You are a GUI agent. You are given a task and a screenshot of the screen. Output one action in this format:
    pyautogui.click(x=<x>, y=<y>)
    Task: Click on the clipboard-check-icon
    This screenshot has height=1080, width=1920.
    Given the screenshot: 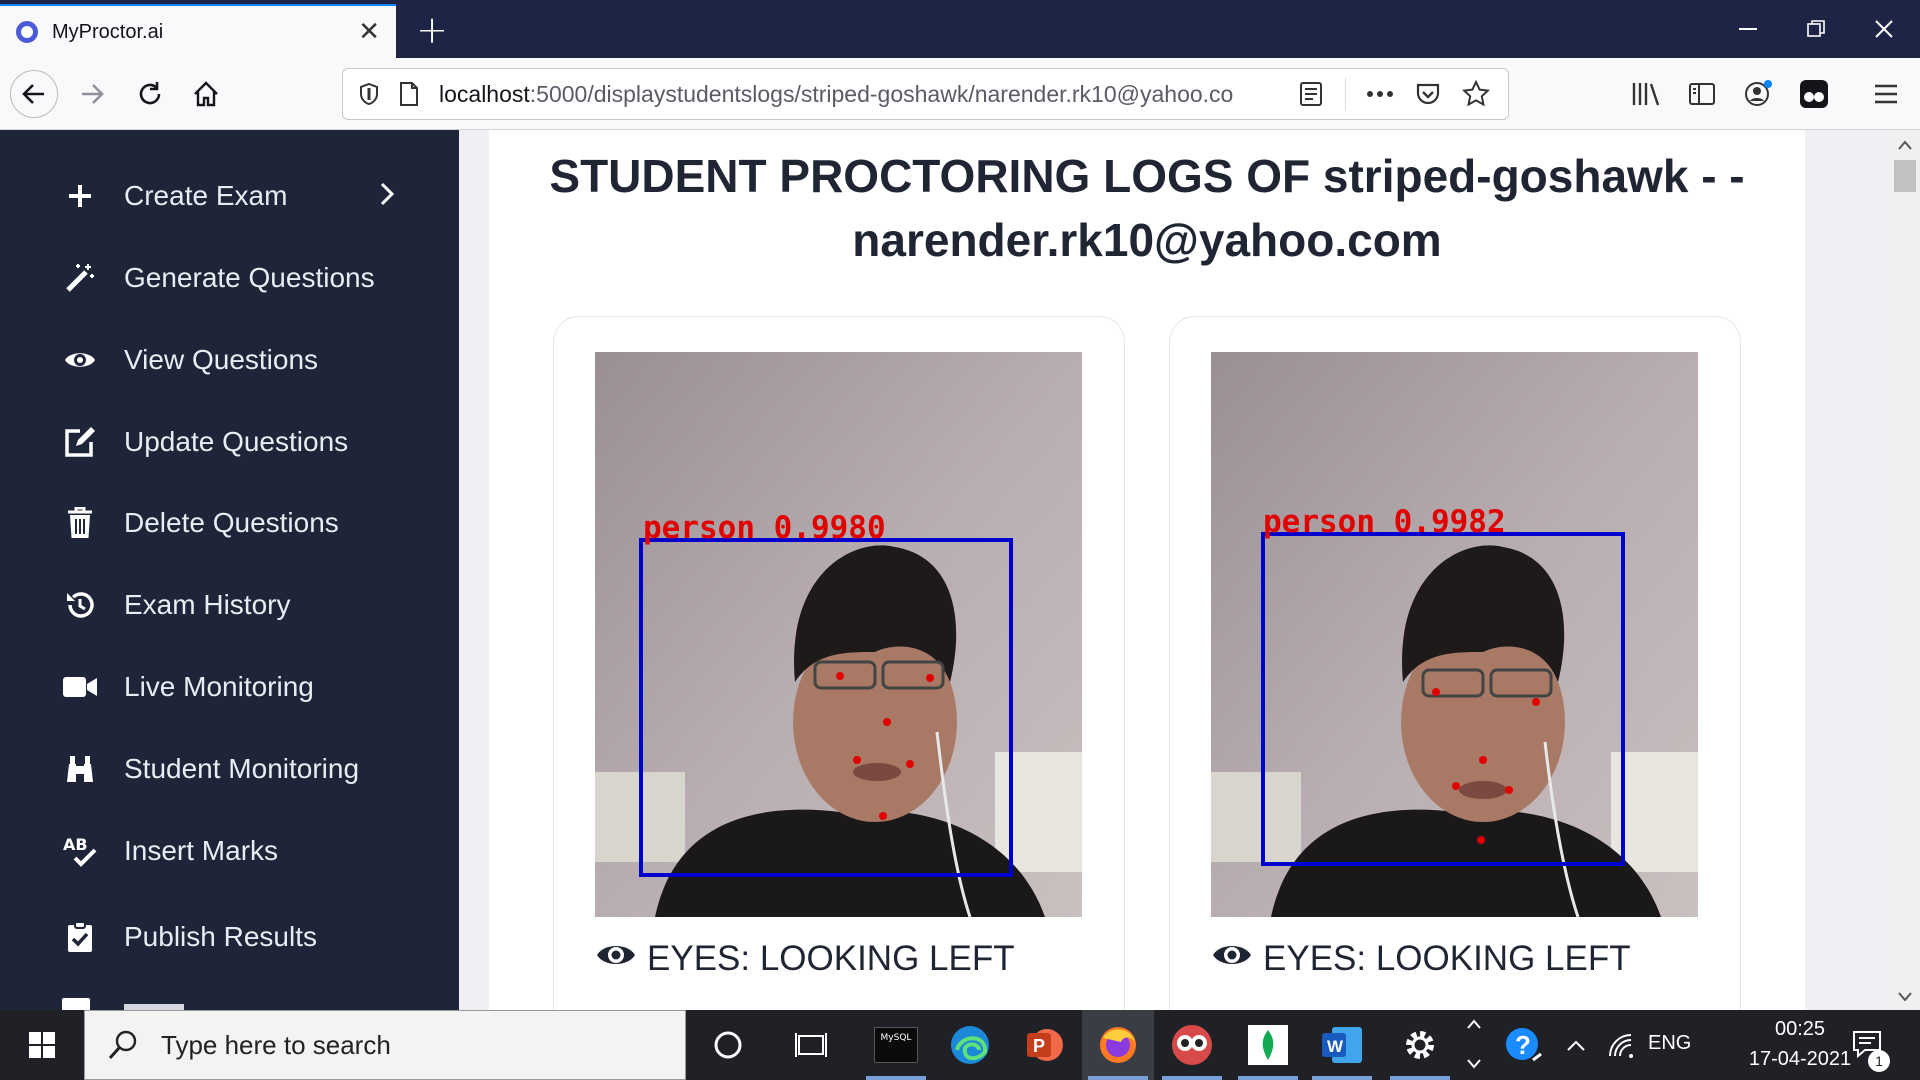 What is the action you would take?
    pyautogui.click(x=80, y=937)
    